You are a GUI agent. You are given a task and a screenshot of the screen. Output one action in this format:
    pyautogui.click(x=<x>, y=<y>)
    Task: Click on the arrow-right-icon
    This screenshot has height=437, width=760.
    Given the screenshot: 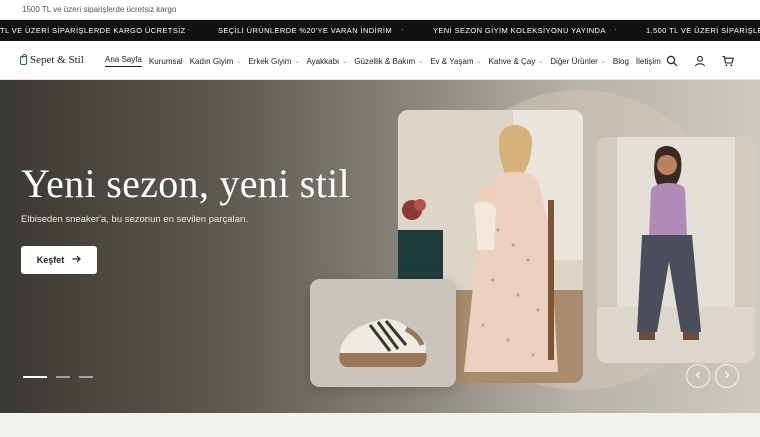 What is the action you would take?
    pyautogui.click(x=77, y=260)
    